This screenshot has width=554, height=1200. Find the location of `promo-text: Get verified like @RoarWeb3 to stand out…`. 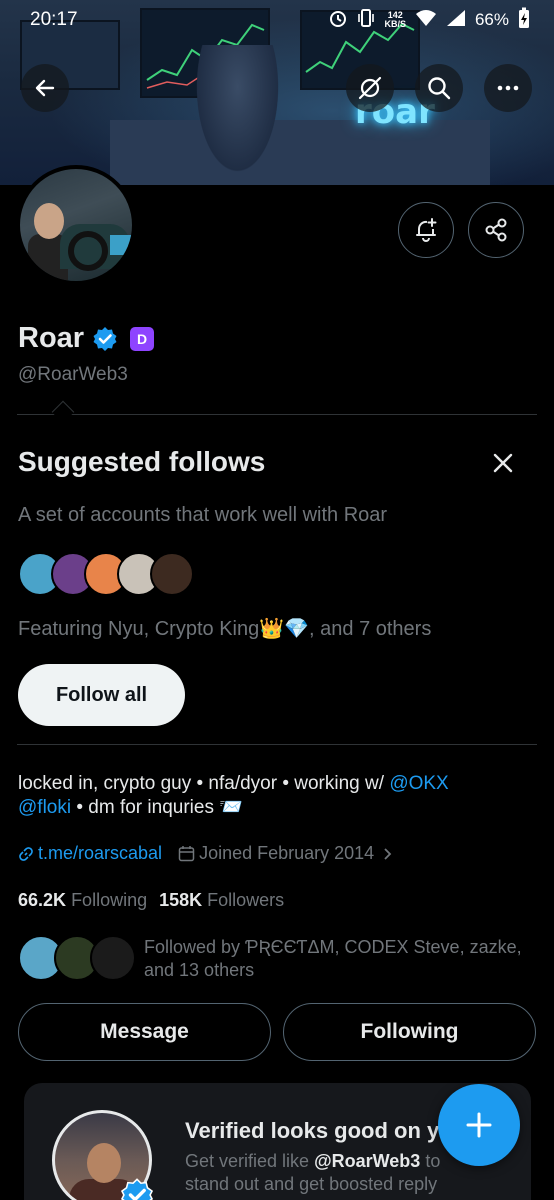

promo-text: Get verified like @RoarWeb3 to stand out… is located at coordinates (330, 1173).